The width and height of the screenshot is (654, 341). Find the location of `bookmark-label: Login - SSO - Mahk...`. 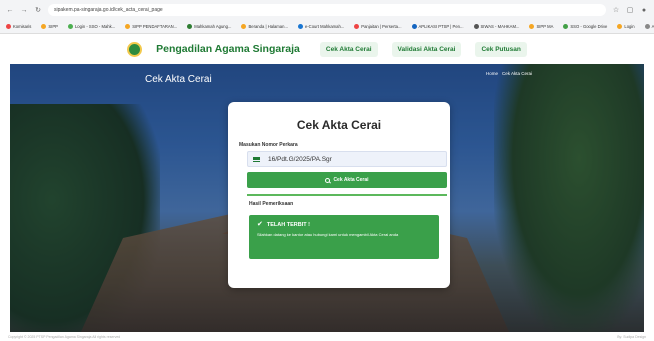

bookmark-label: Login - SSO - Mahk... is located at coordinates (95, 26).